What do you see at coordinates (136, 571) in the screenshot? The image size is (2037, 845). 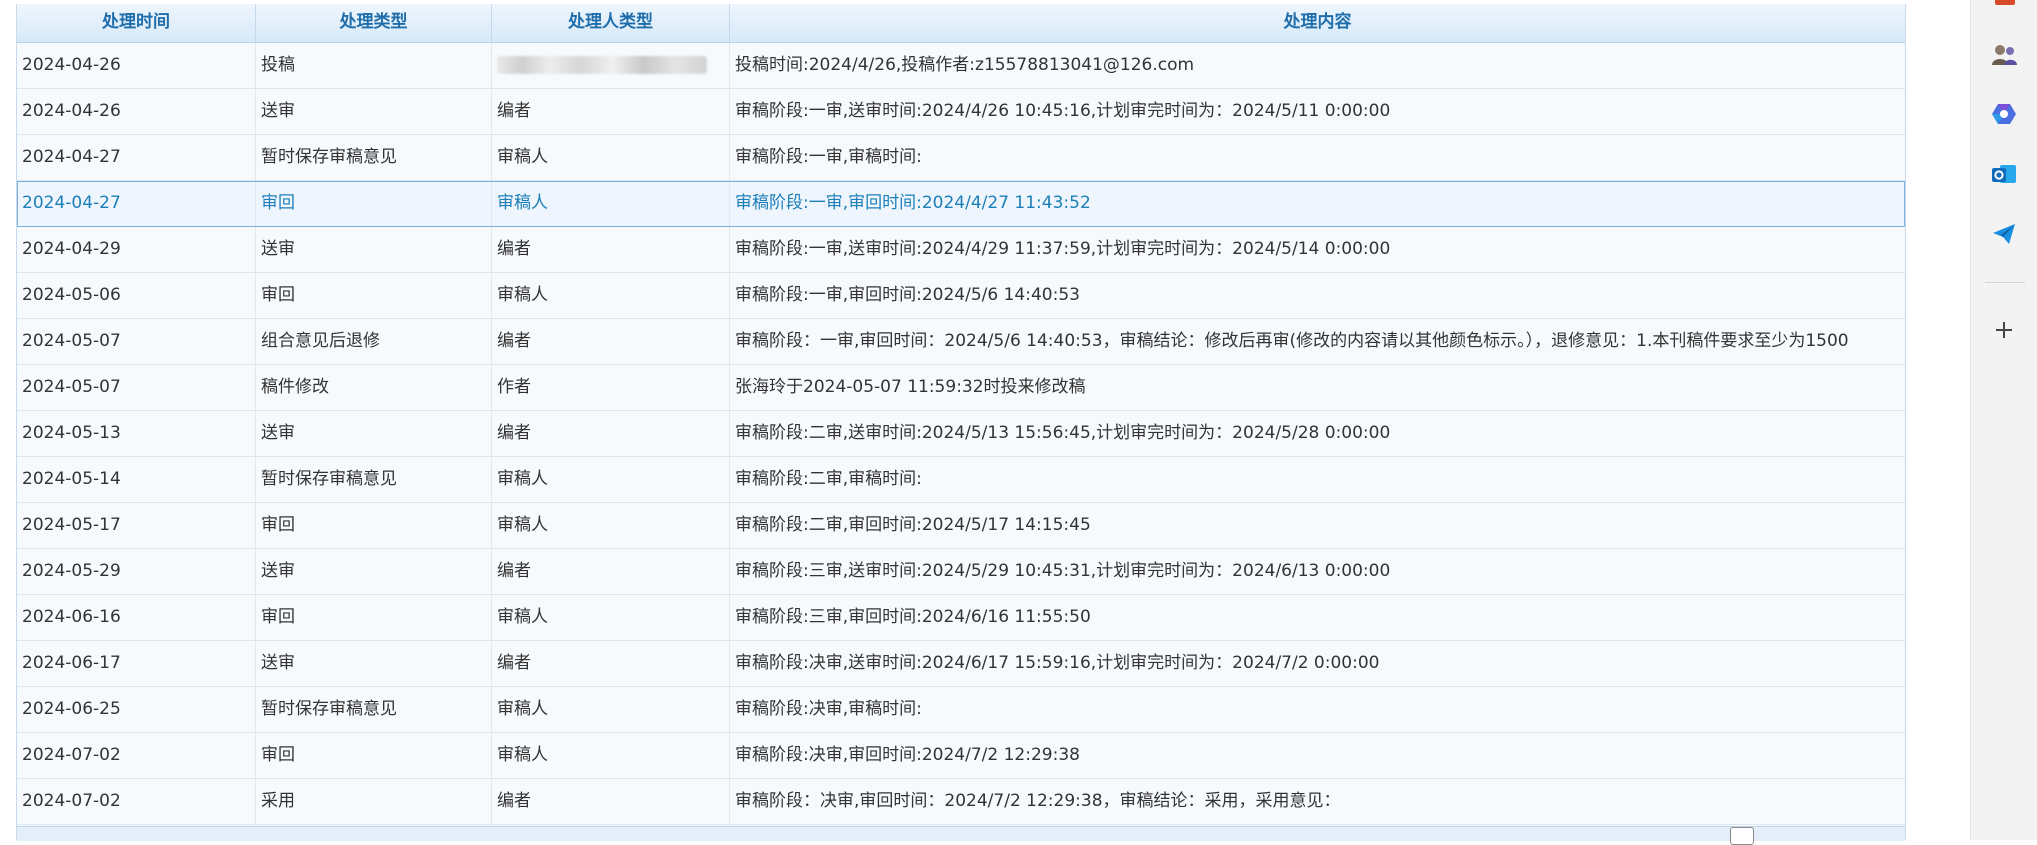 I see `cell-process-time: 2024-05-29` at bounding box center [136, 571].